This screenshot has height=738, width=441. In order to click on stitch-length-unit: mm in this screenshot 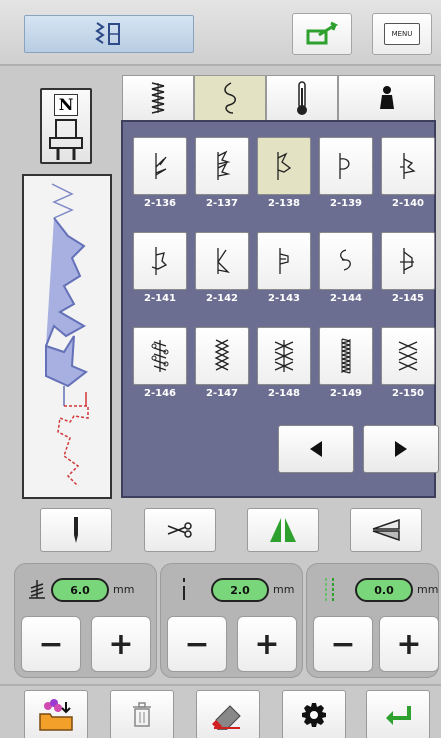, I will do `click(284, 589)`.